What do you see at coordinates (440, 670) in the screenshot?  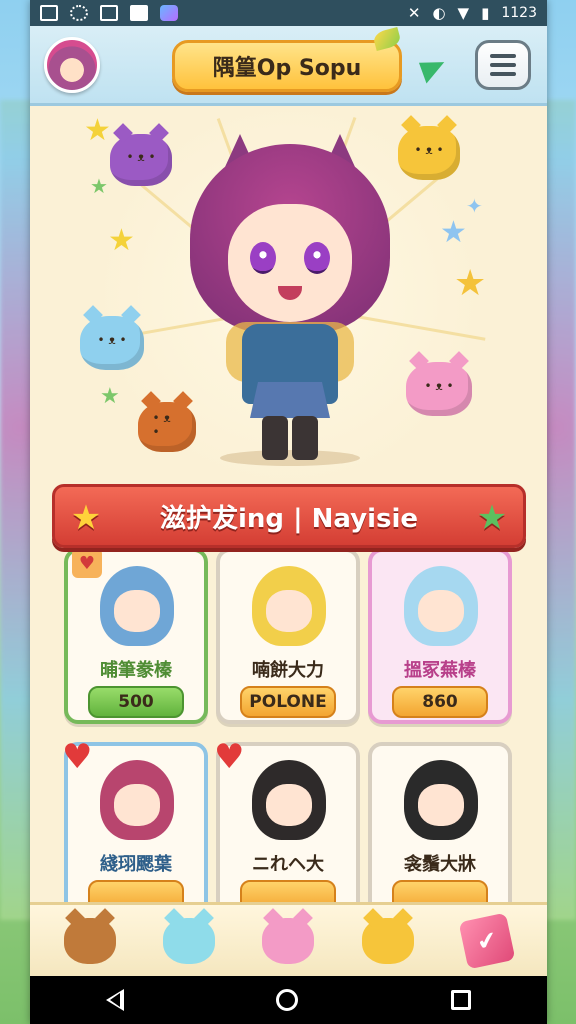 I see `character-name: 搵冢蕪榛` at bounding box center [440, 670].